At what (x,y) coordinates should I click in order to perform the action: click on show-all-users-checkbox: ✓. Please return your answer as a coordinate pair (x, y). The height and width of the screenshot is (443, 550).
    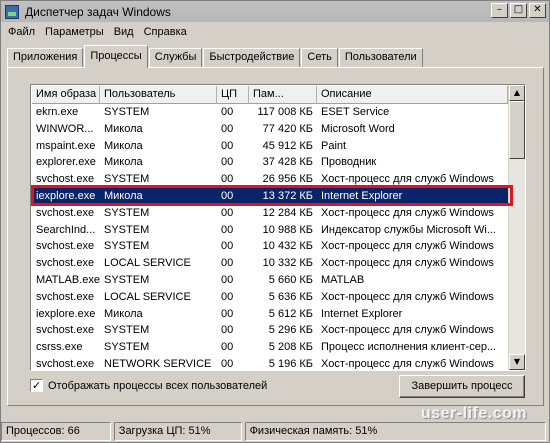
    Looking at the image, I should click on (36, 385).